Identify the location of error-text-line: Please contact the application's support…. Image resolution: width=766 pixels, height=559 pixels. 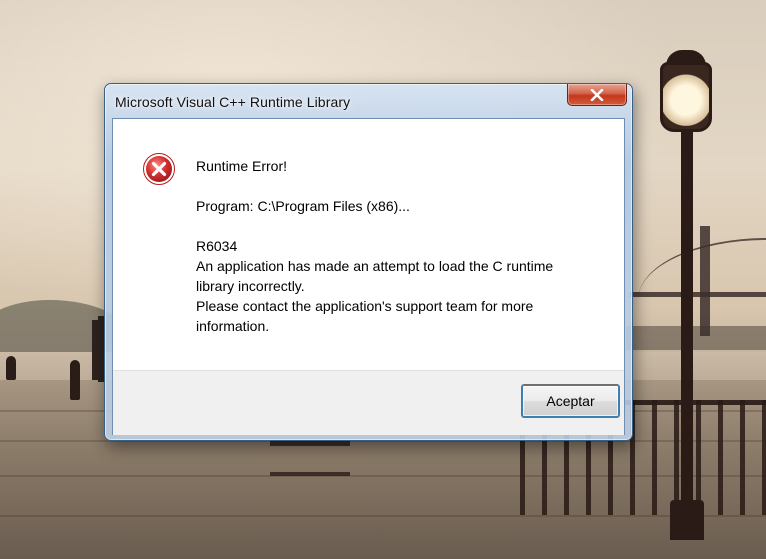
(365, 306).